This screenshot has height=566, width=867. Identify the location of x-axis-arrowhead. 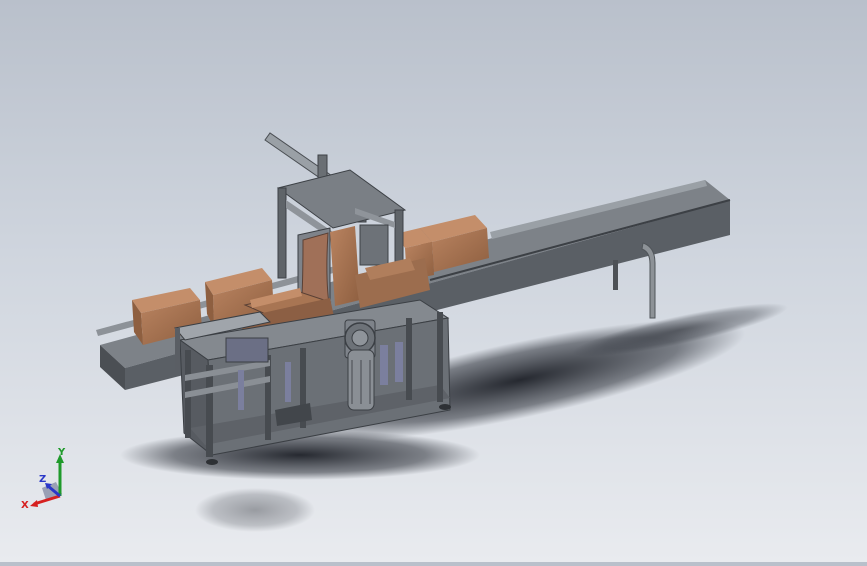
(34, 503).